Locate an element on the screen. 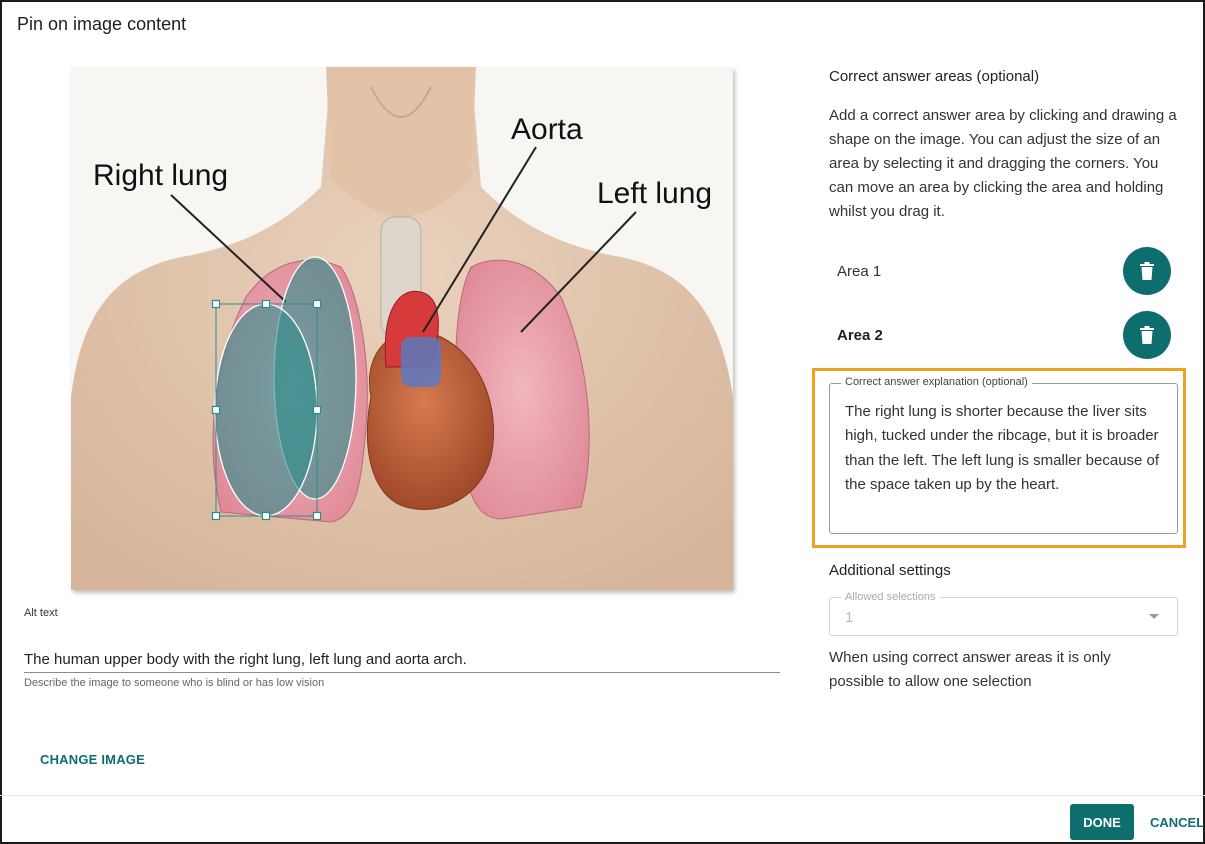 The width and height of the screenshot is (1205, 844). resize-handle-tr is located at coordinates (317, 304).